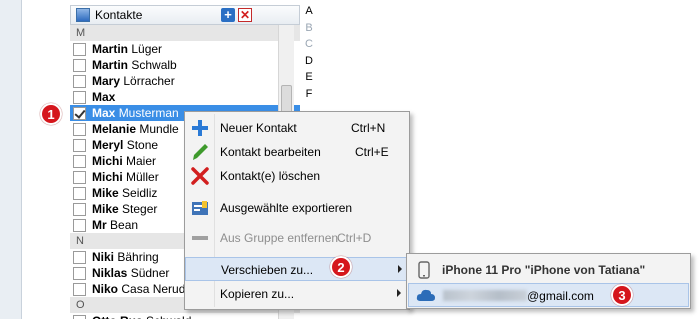 The width and height of the screenshot is (700, 319). Describe the element at coordinates (150, 273) in the screenshot. I see `contact-last-name: Südner` at that location.